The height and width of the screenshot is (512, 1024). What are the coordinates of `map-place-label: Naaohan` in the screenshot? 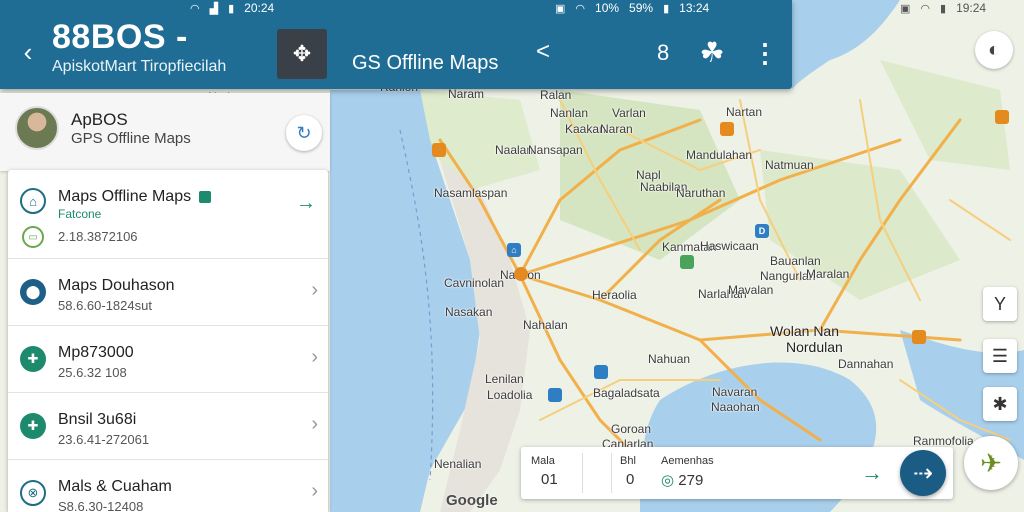 It's located at (735, 407).